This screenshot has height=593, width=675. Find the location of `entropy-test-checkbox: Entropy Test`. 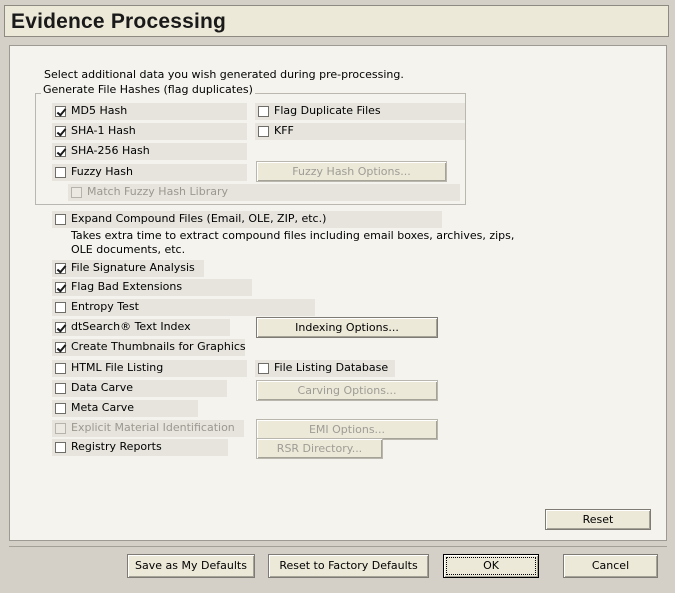

entropy-test-checkbox: Entropy Test is located at coordinates (183, 307).